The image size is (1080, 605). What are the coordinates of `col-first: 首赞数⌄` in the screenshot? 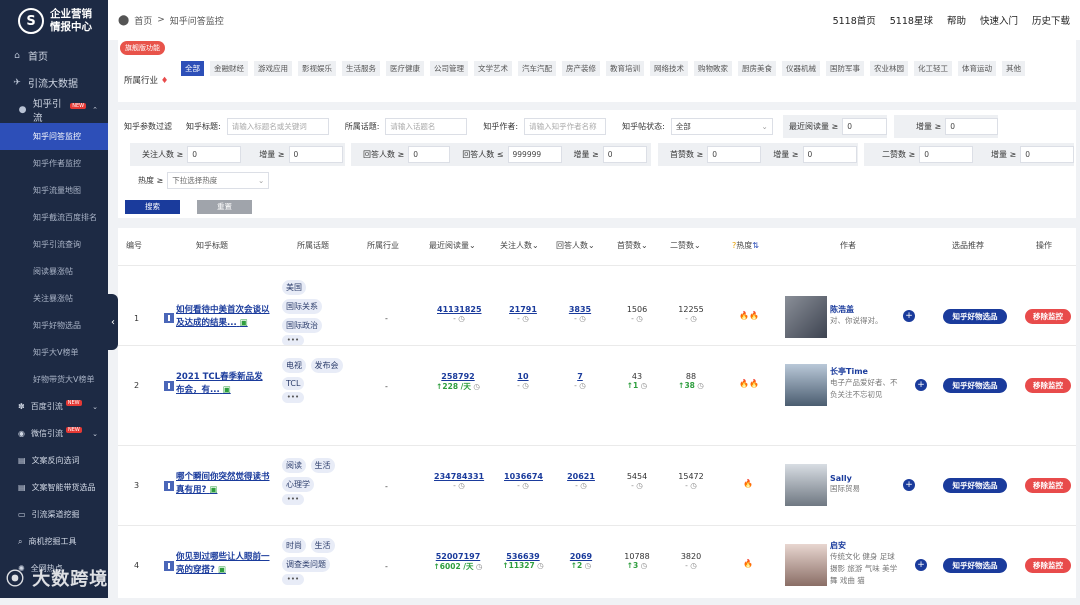 It's located at (632, 245).